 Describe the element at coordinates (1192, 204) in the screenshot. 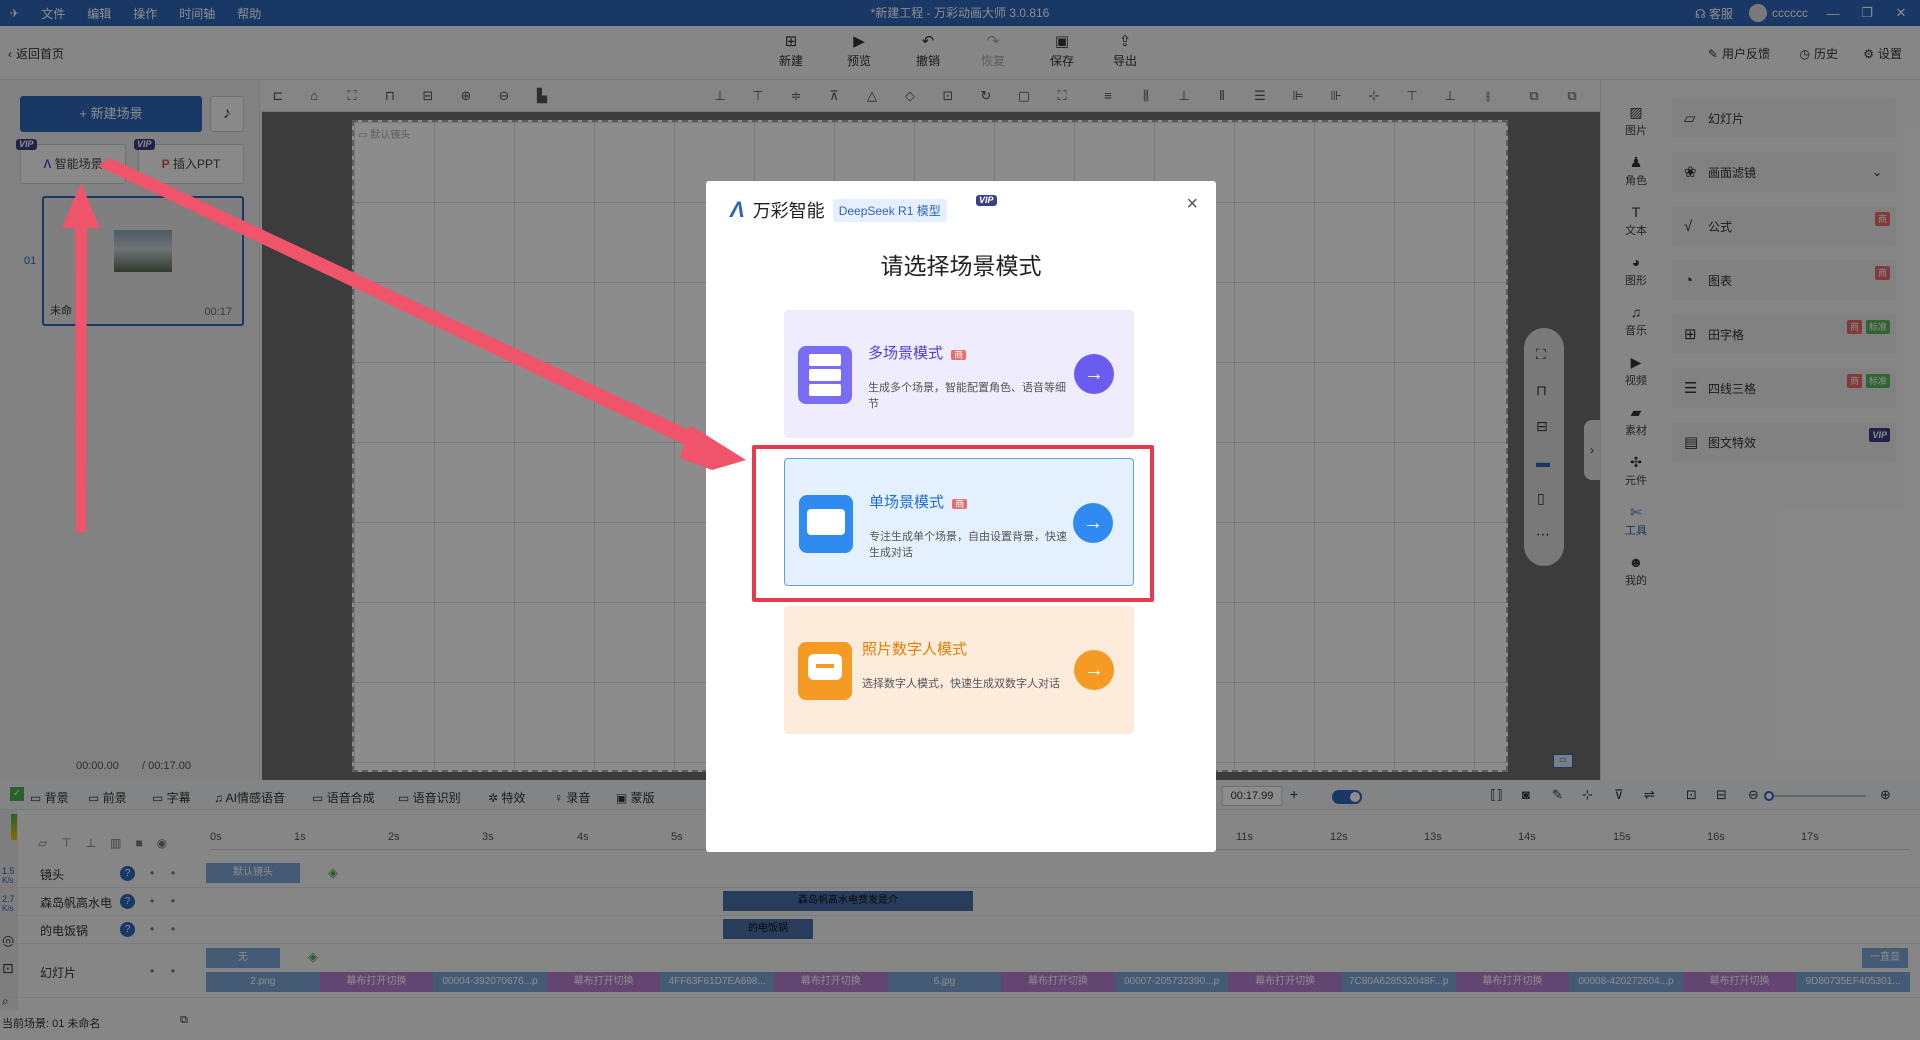

I see `close-dialog-button: ×` at that location.